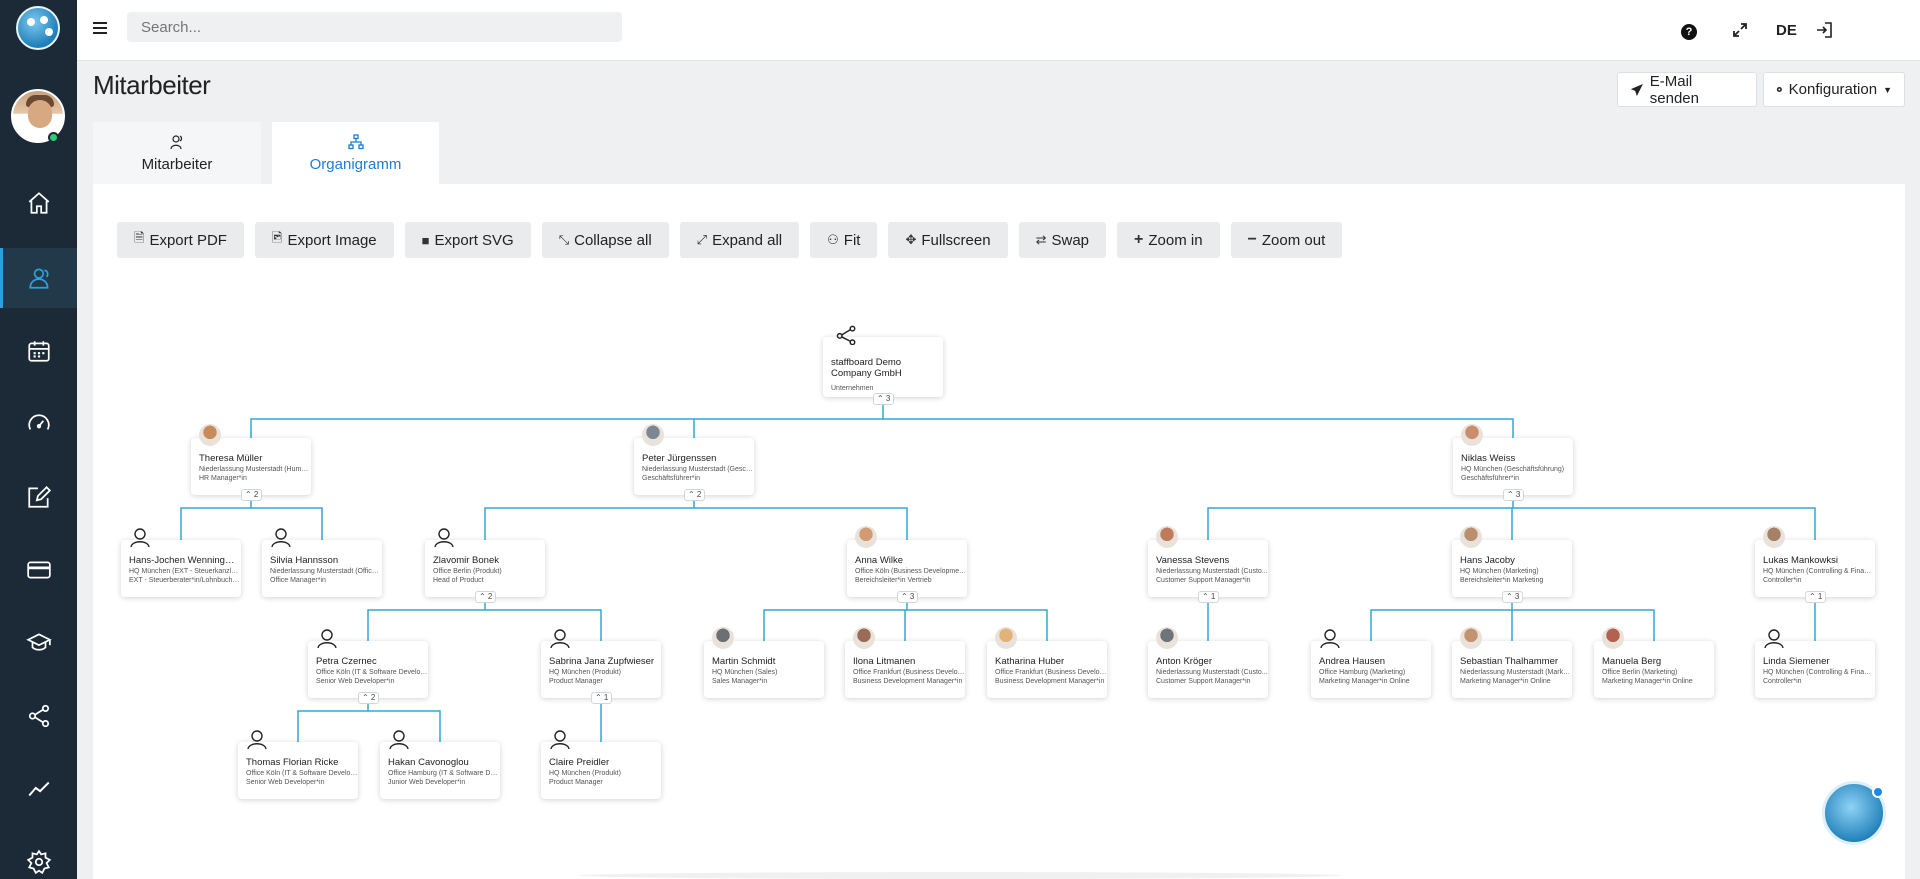  I want to click on expand-icon: ⤢, so click(702, 239).